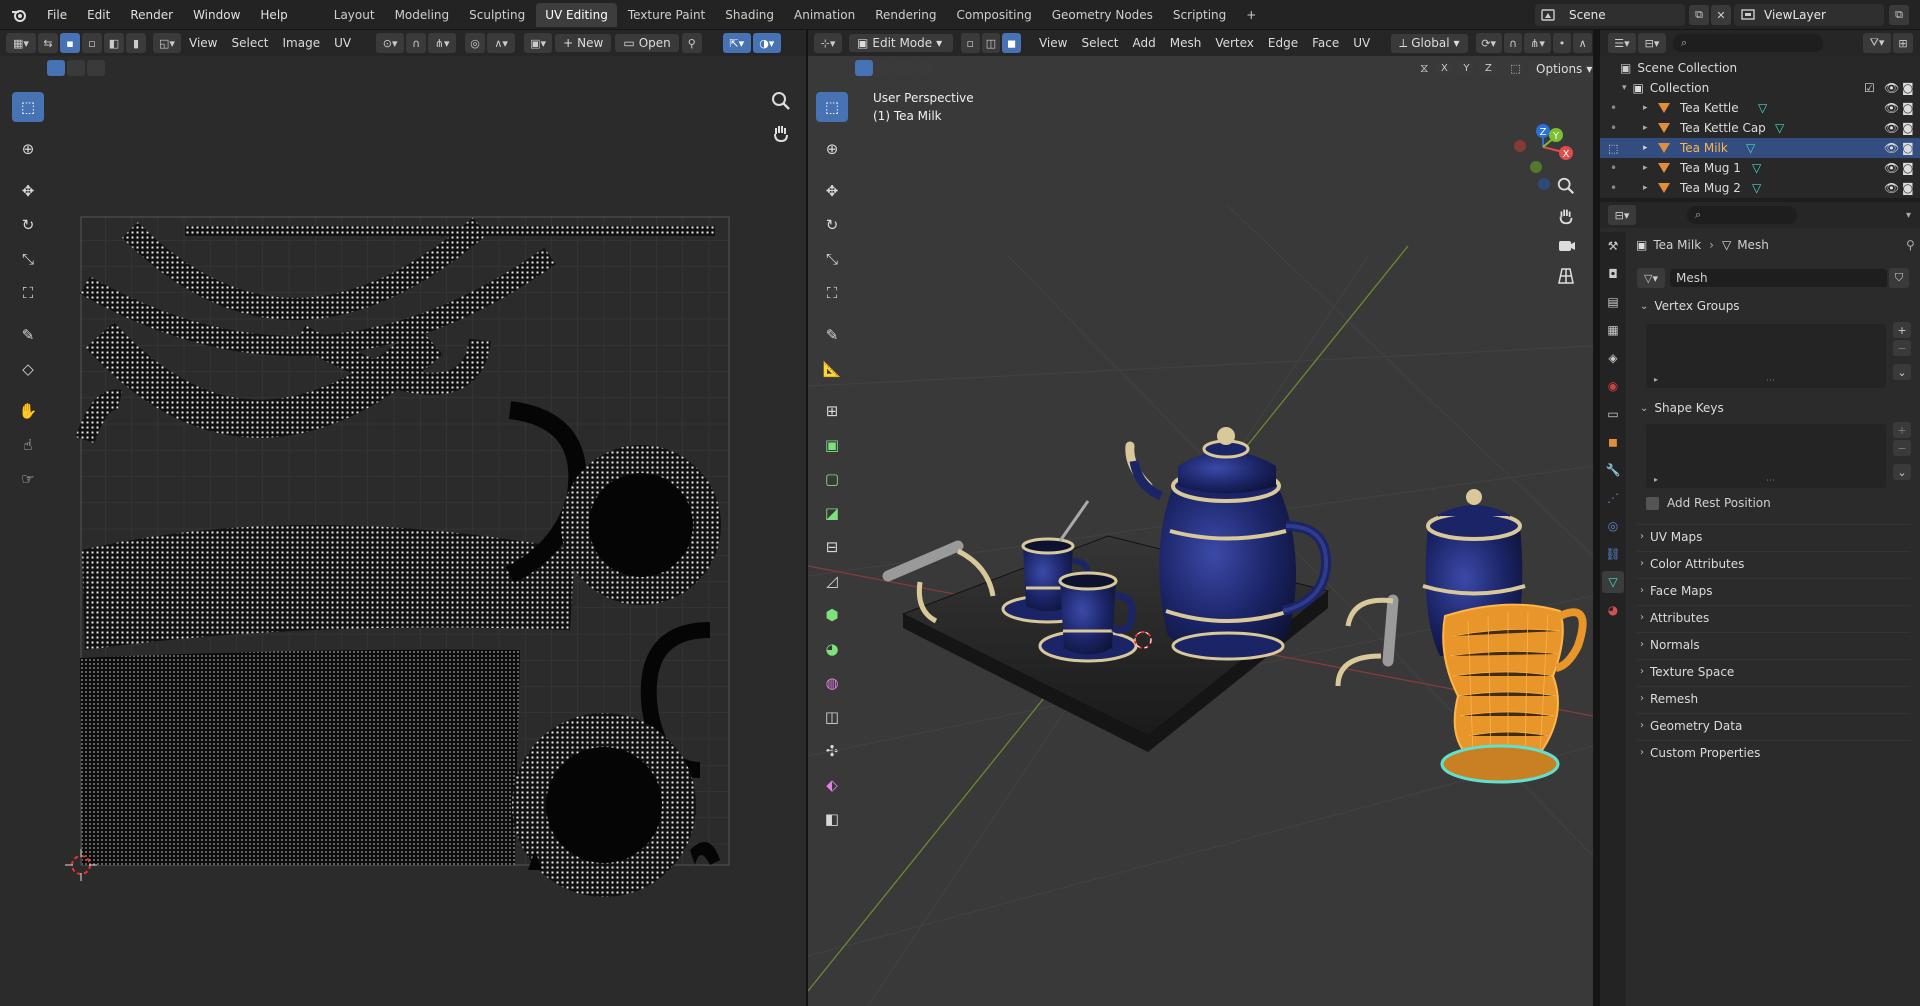 This screenshot has width=1920, height=1006. What do you see at coordinates (1773, 644) in the screenshot?
I see `panel-normals: › Normals` at bounding box center [1773, 644].